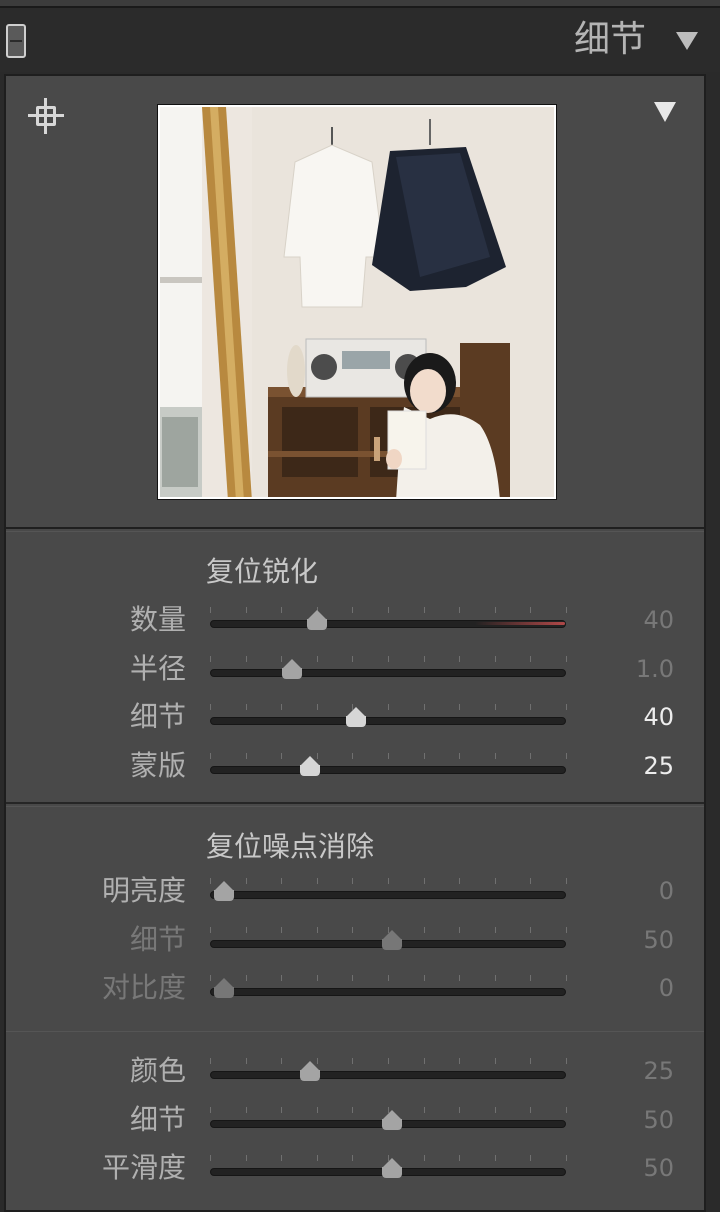 The width and height of the screenshot is (720, 1212). Describe the element at coordinates (360, 40) in the screenshot. I see `panel-header: 细节` at that location.